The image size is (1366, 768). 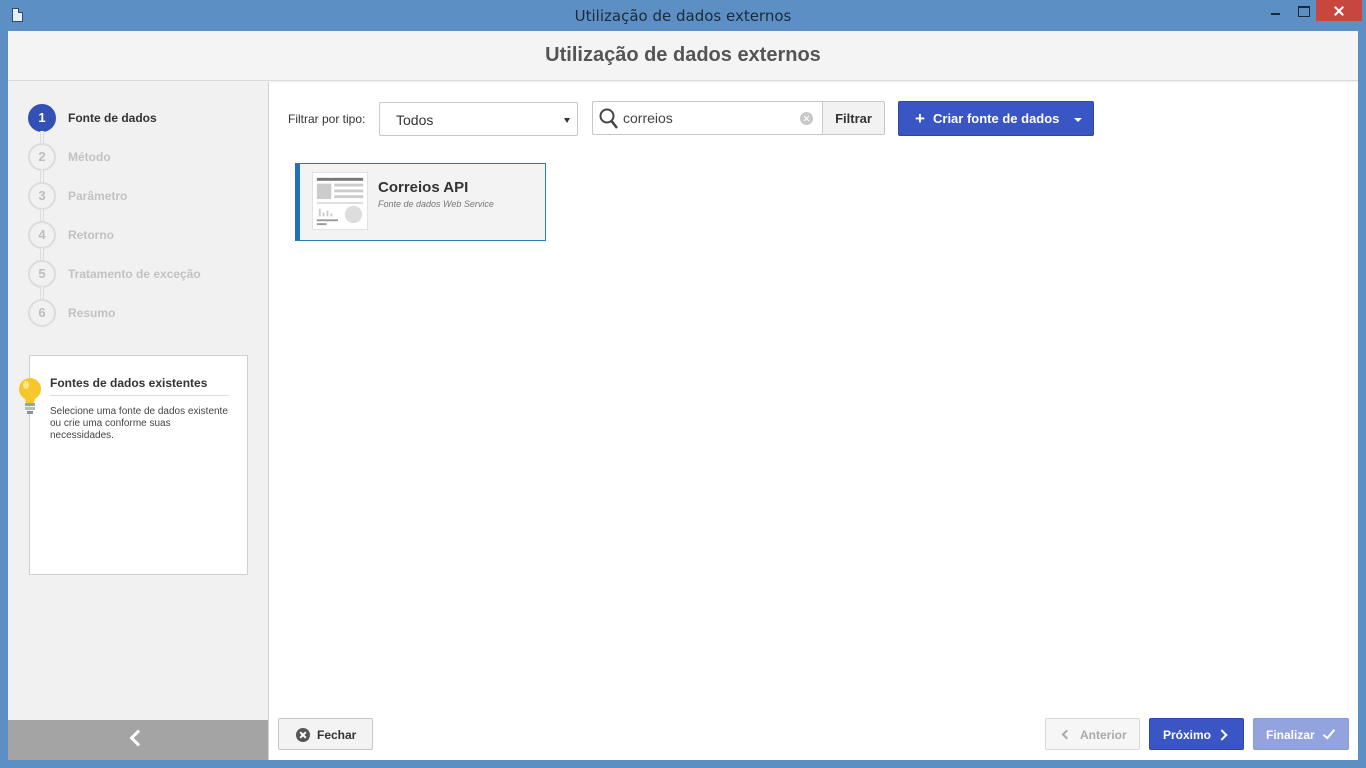 What do you see at coordinates (89, 157) in the screenshot?
I see `step-label: Método` at bounding box center [89, 157].